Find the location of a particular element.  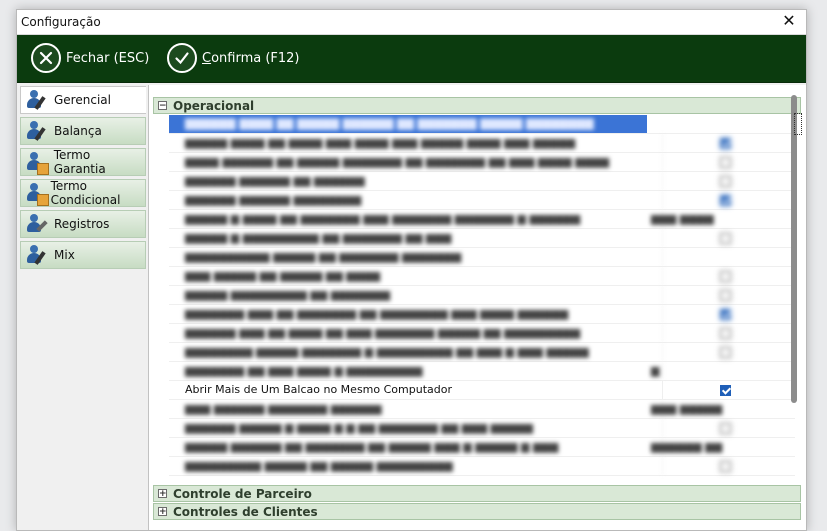

sidebar-item-label: Termo Garantia is located at coordinates (79, 162).